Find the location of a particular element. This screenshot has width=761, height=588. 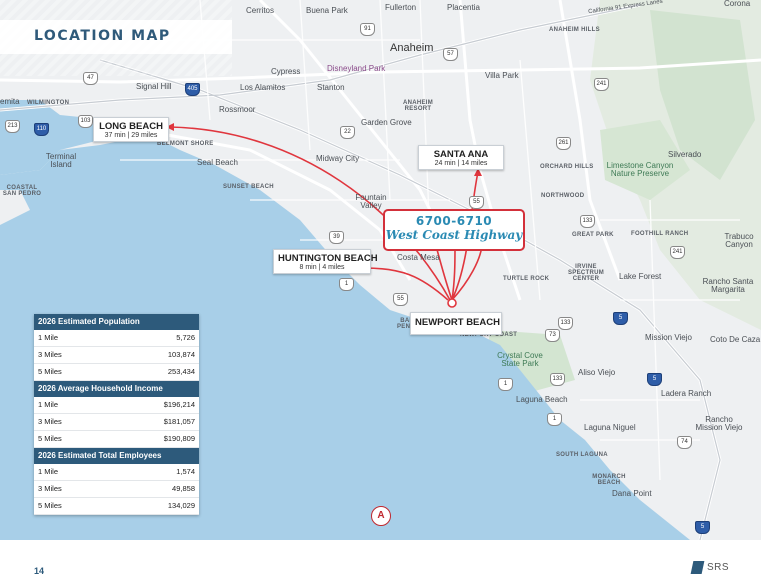

highway-shield: 57 is located at coordinates (450, 54).